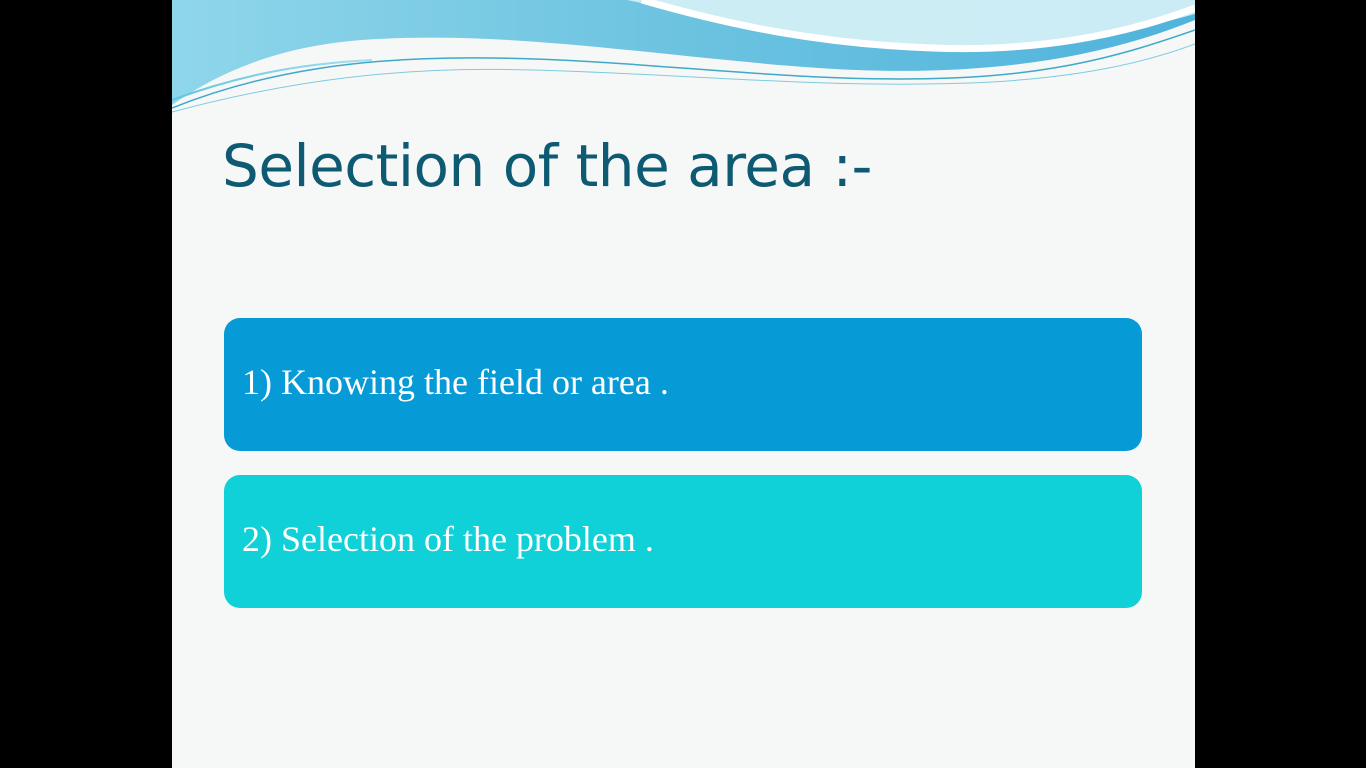 The image size is (1366, 768). Describe the element at coordinates (455, 381) in the screenshot. I see `list-item-1-label: 1) Knowing the field or area .` at that location.